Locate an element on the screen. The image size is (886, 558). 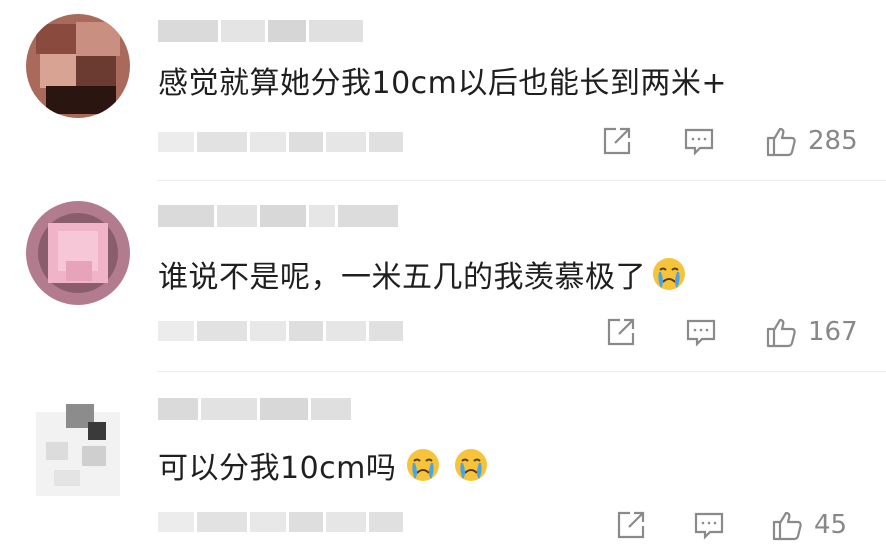
comment-actions: 45 is located at coordinates (730, 525).